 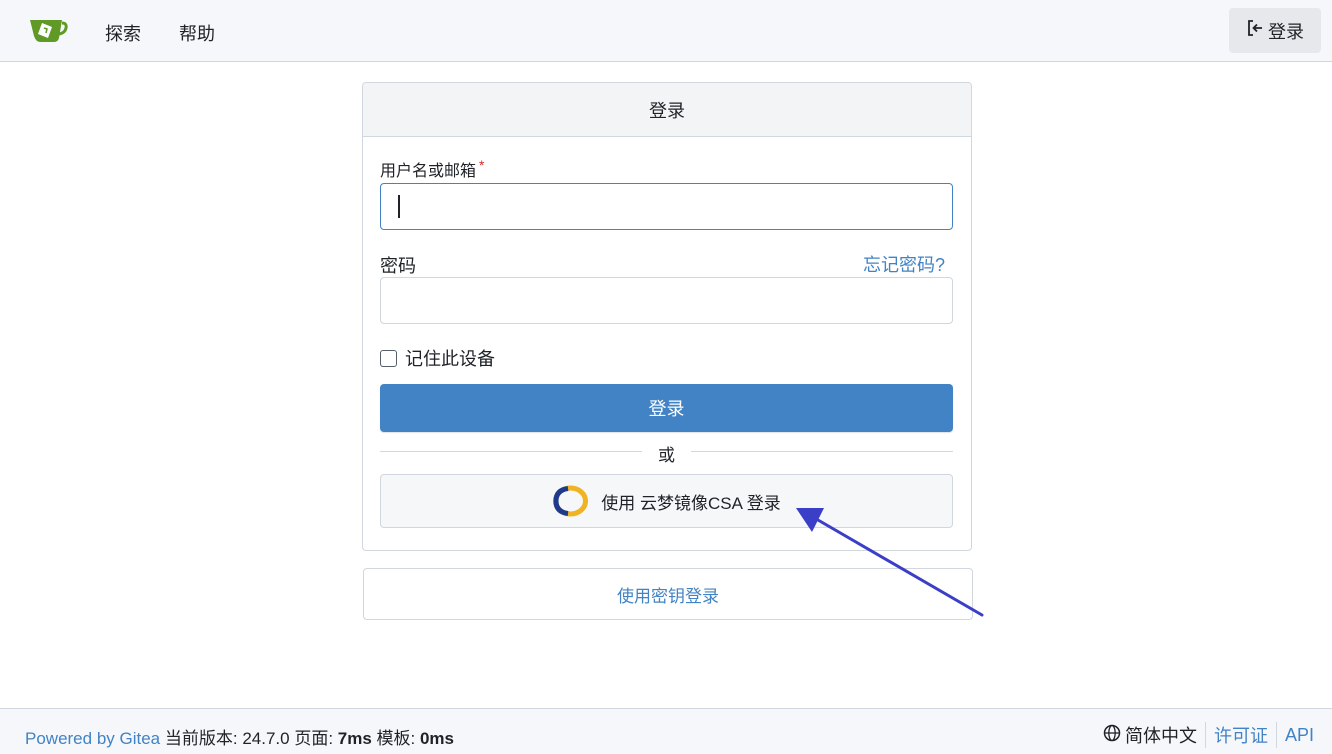 What do you see at coordinates (666, 300) in the screenshot?
I see `password-input` at bounding box center [666, 300].